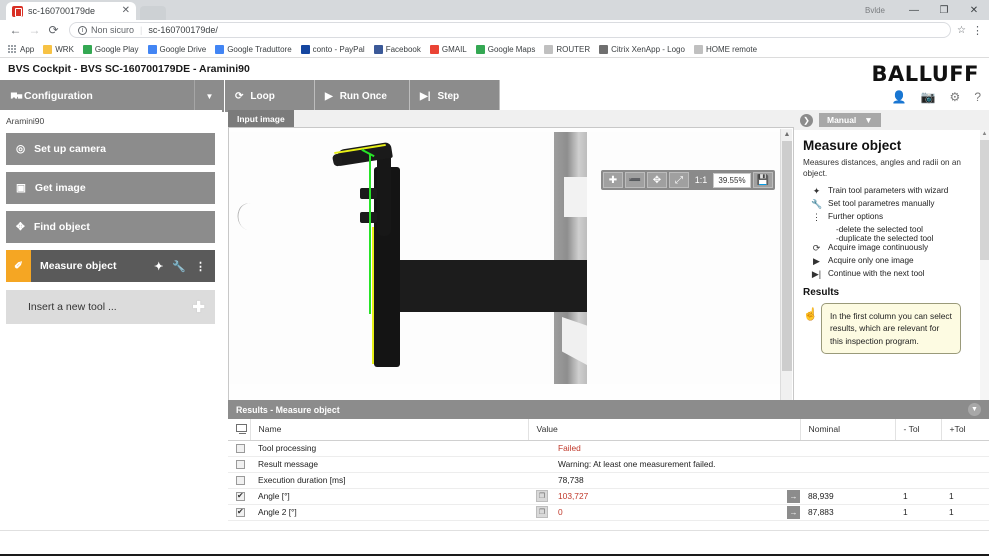 This screenshot has height=556, width=989. What do you see at coordinates (899, 97) in the screenshot?
I see `user-icon: 👤` at bounding box center [899, 97].